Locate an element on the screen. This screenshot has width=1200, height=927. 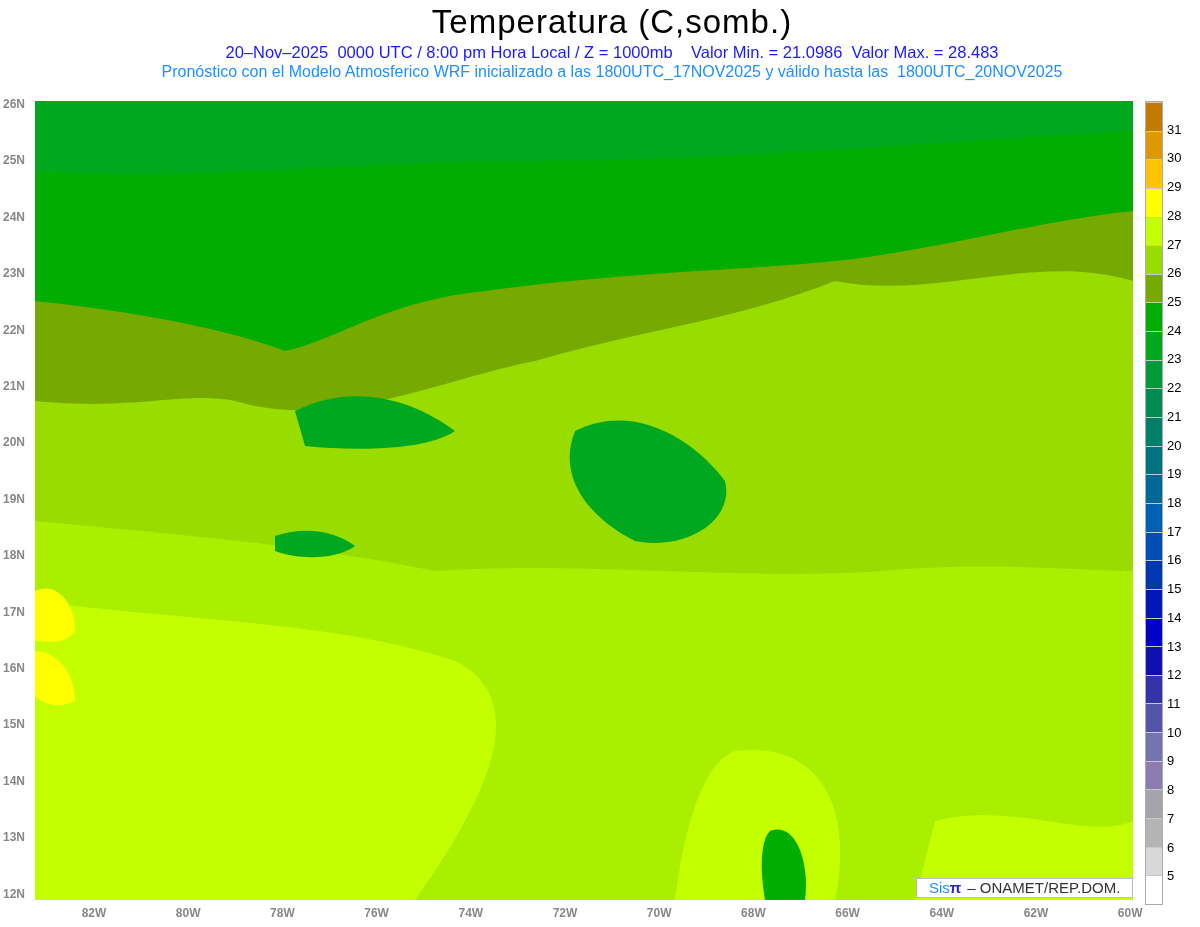
brand-text: Sis is located at coordinates (939, 887).